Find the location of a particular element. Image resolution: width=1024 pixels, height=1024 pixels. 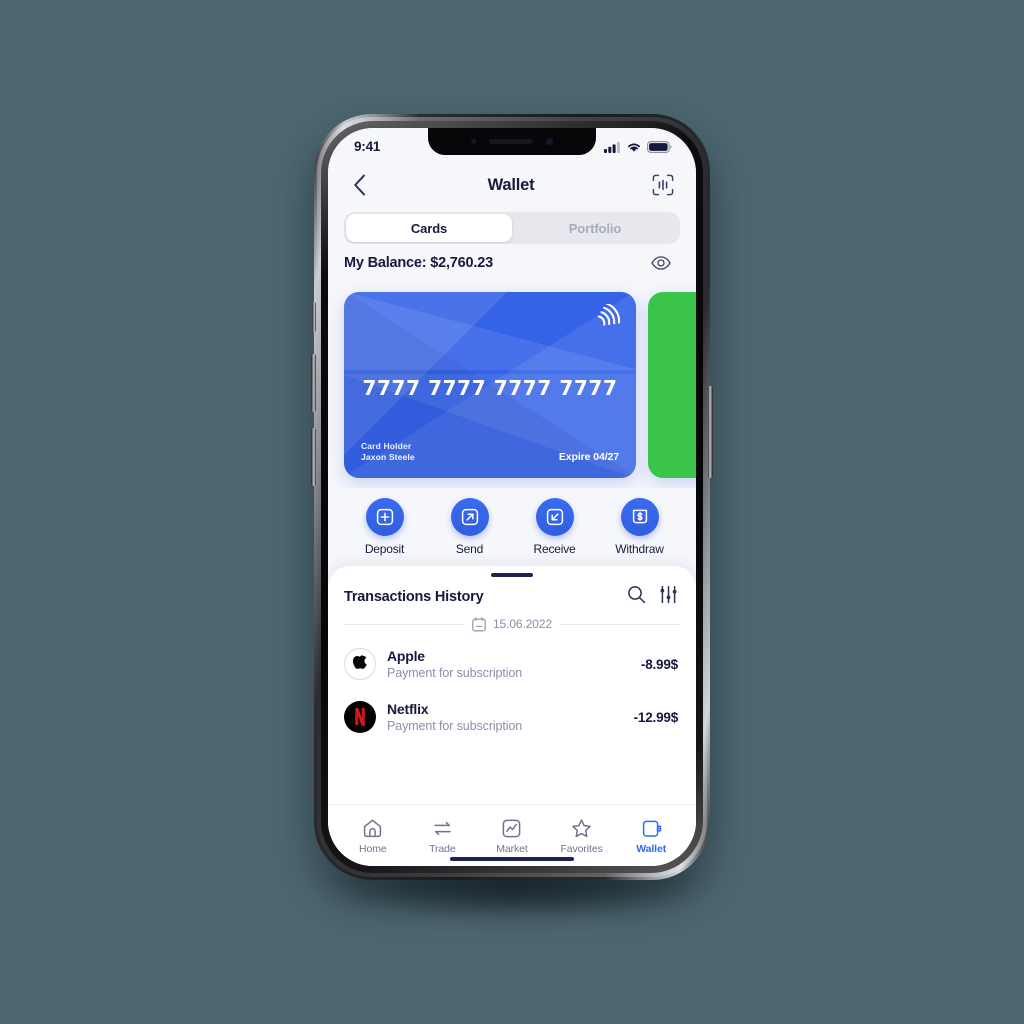

table-row: Apple Payment for subscription -8.99$ is located at coordinates (512, 664).